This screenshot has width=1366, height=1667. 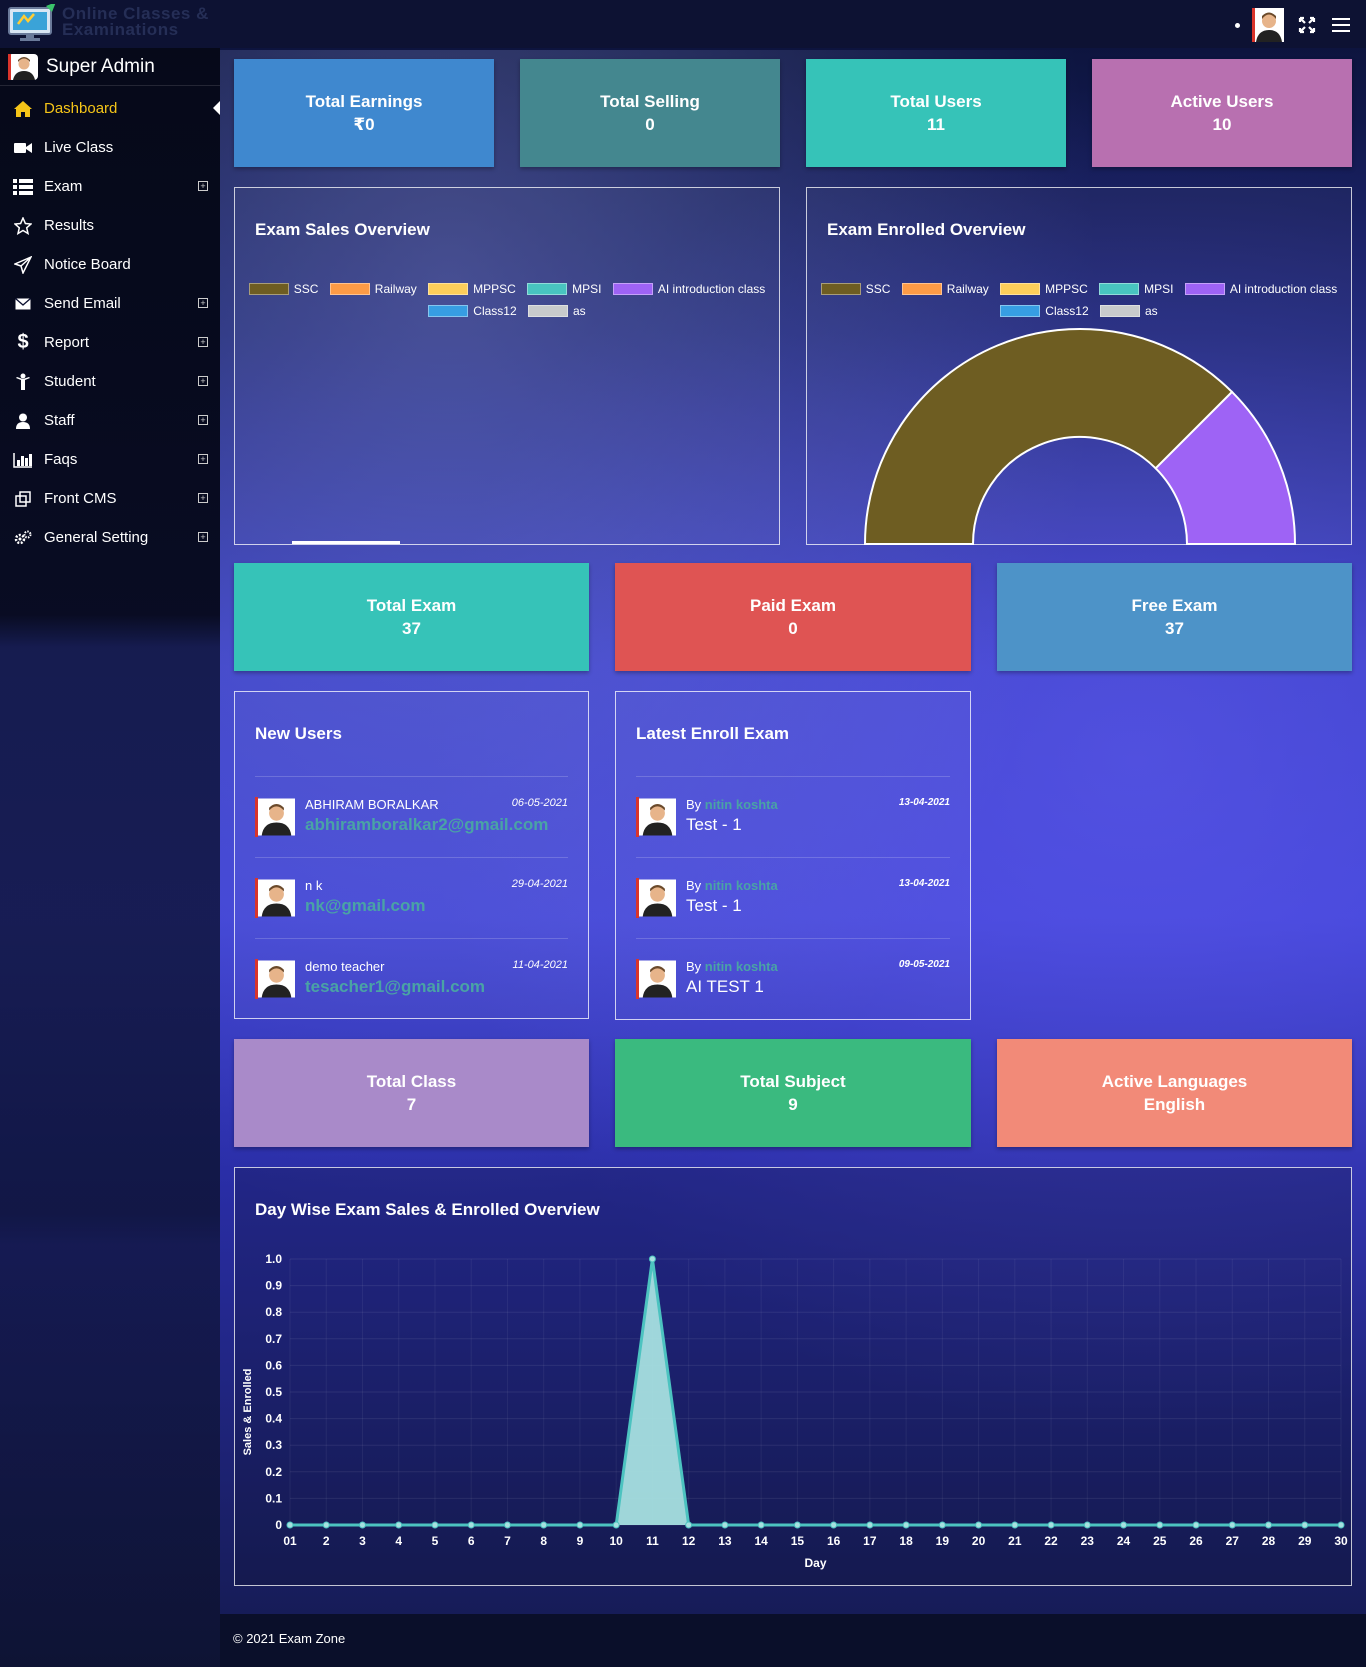 What do you see at coordinates (395, 987) in the screenshot?
I see `user-email: tesacher1@gmail.com` at bounding box center [395, 987].